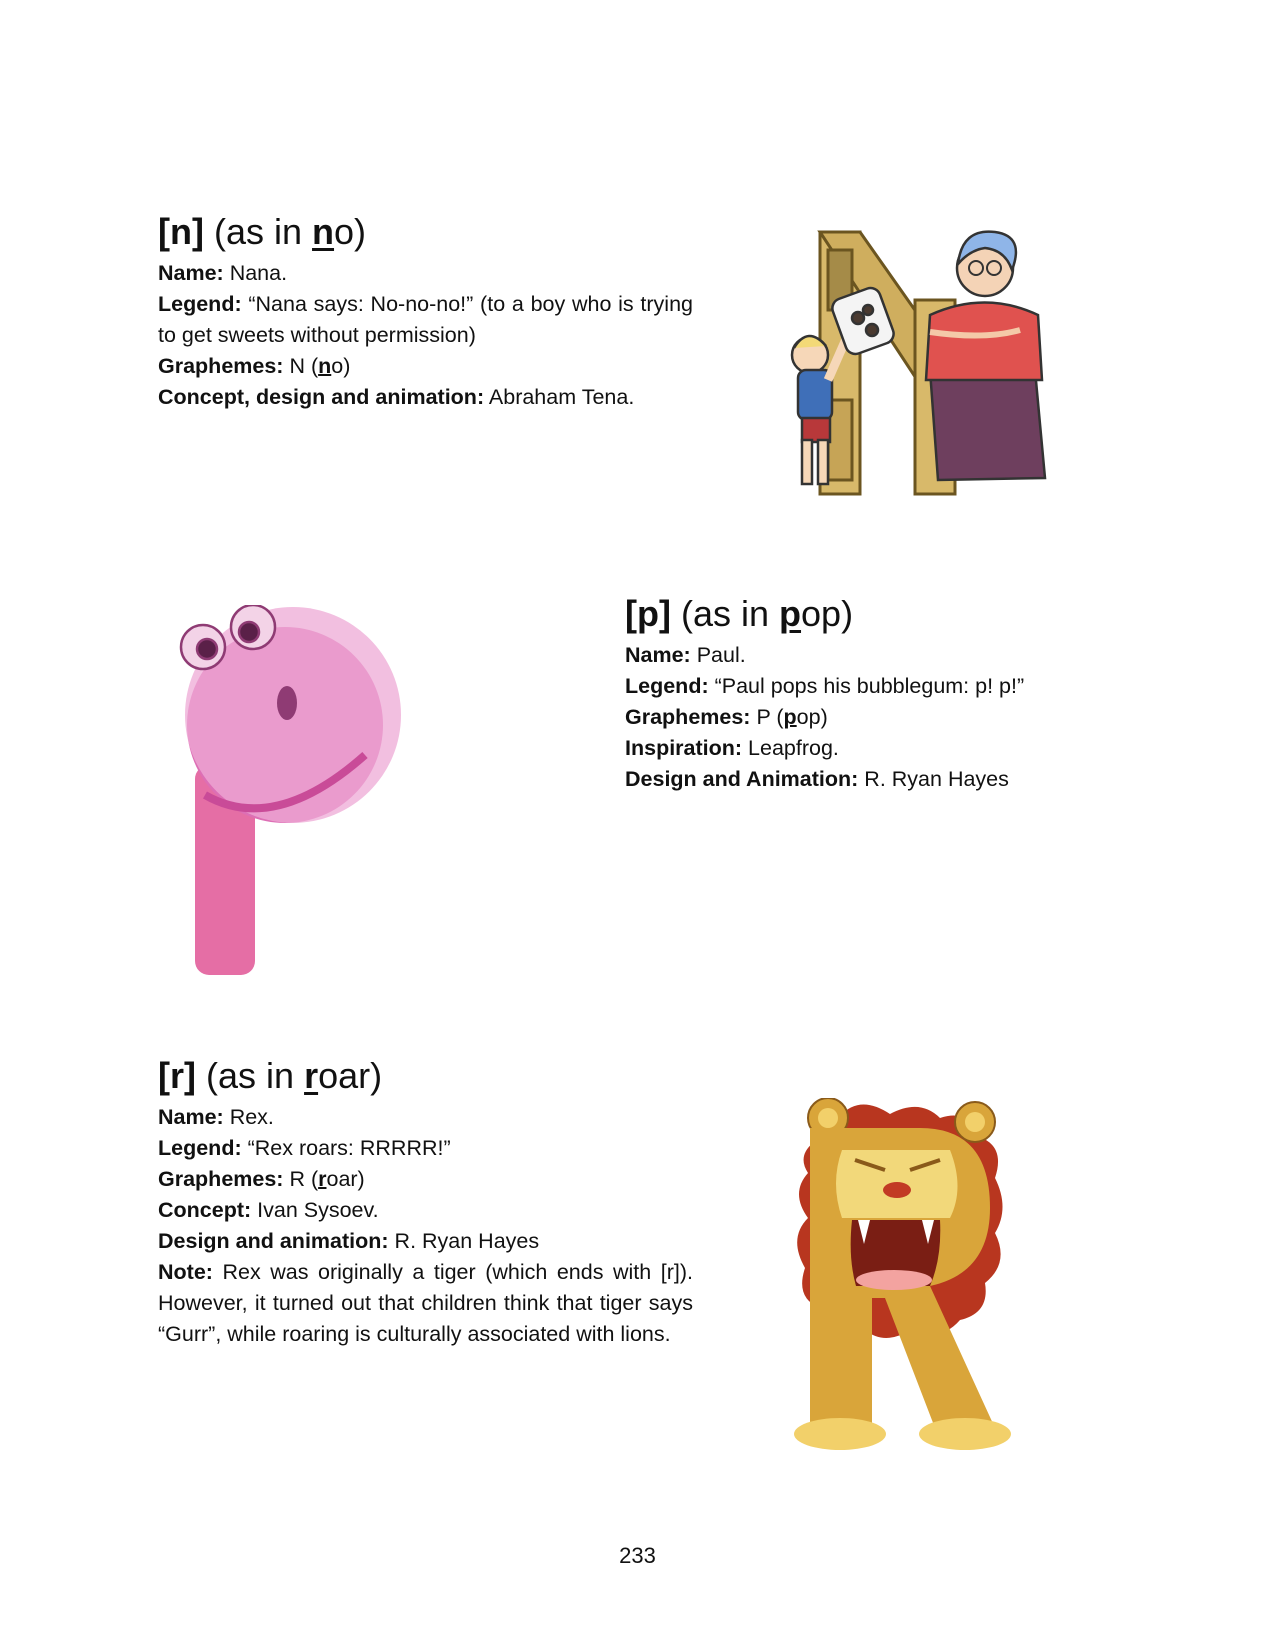  I want to click on graphemes-row: Graphemes: N (no), so click(254, 366).